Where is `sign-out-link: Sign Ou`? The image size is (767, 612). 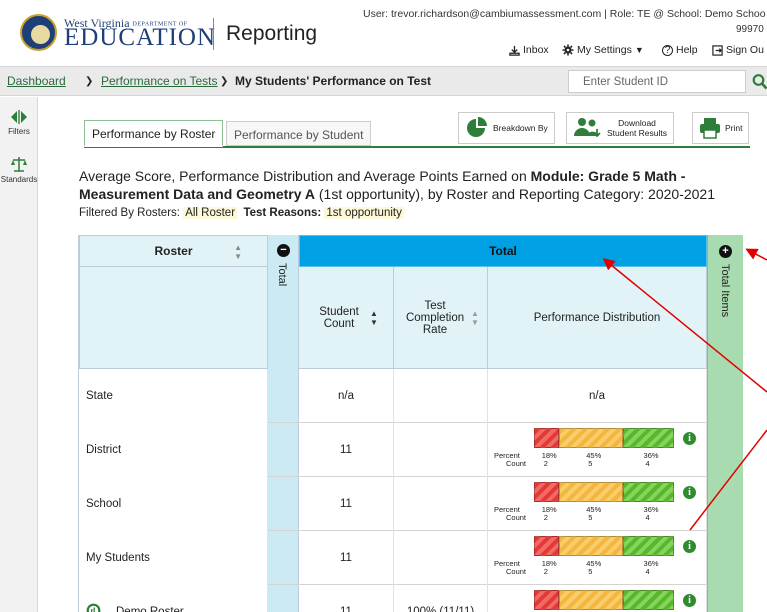 sign-out-link: Sign Ou is located at coordinates (738, 50).